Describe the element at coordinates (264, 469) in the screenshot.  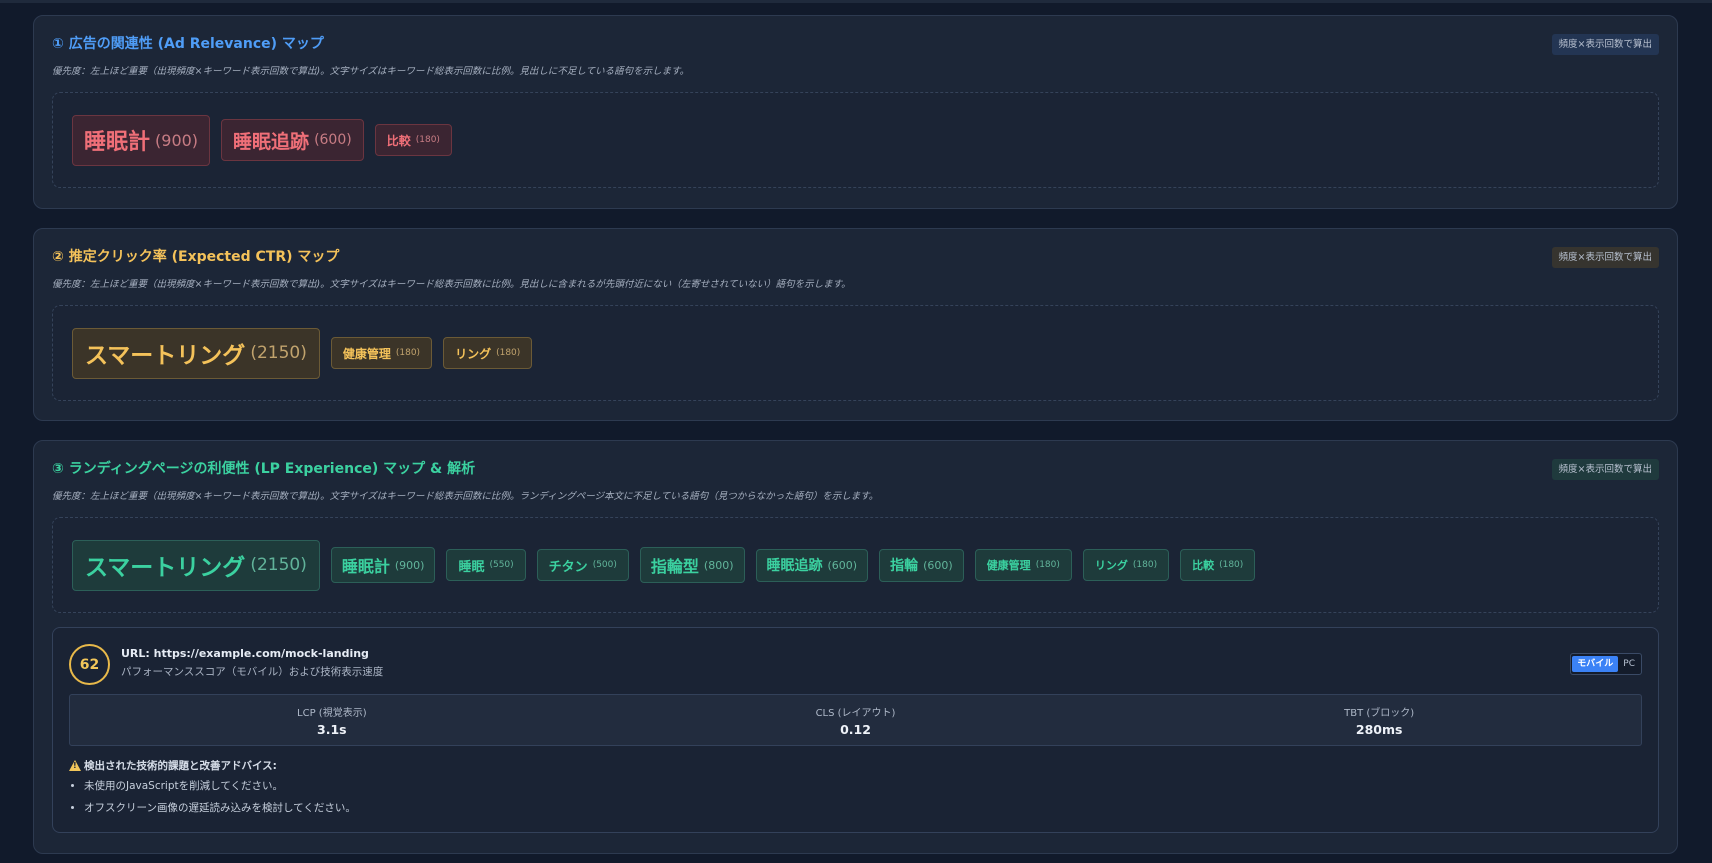
I see `card-title: ③ ランディングページの利便性 (LP Experience) マップ & 解析` at that location.